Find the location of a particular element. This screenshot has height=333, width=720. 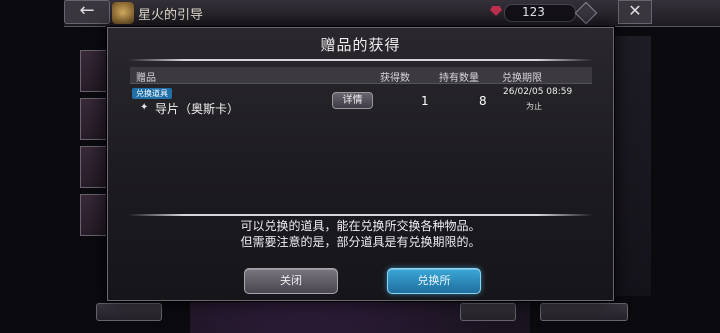

exchange-shop-button: 兑换所 is located at coordinates (434, 281).